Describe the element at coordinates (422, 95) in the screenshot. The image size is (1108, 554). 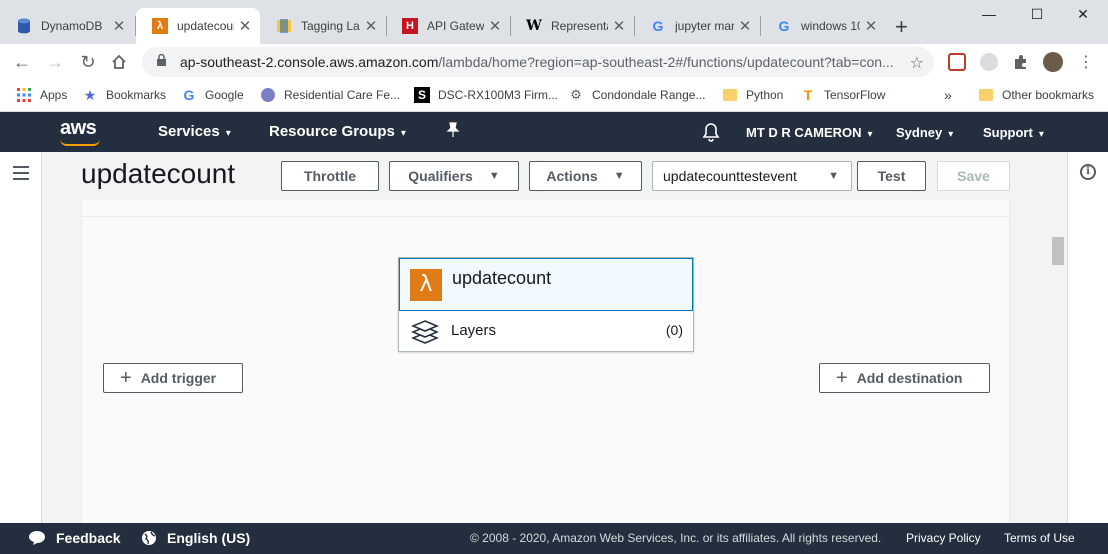
I see `sony-icon: S` at that location.